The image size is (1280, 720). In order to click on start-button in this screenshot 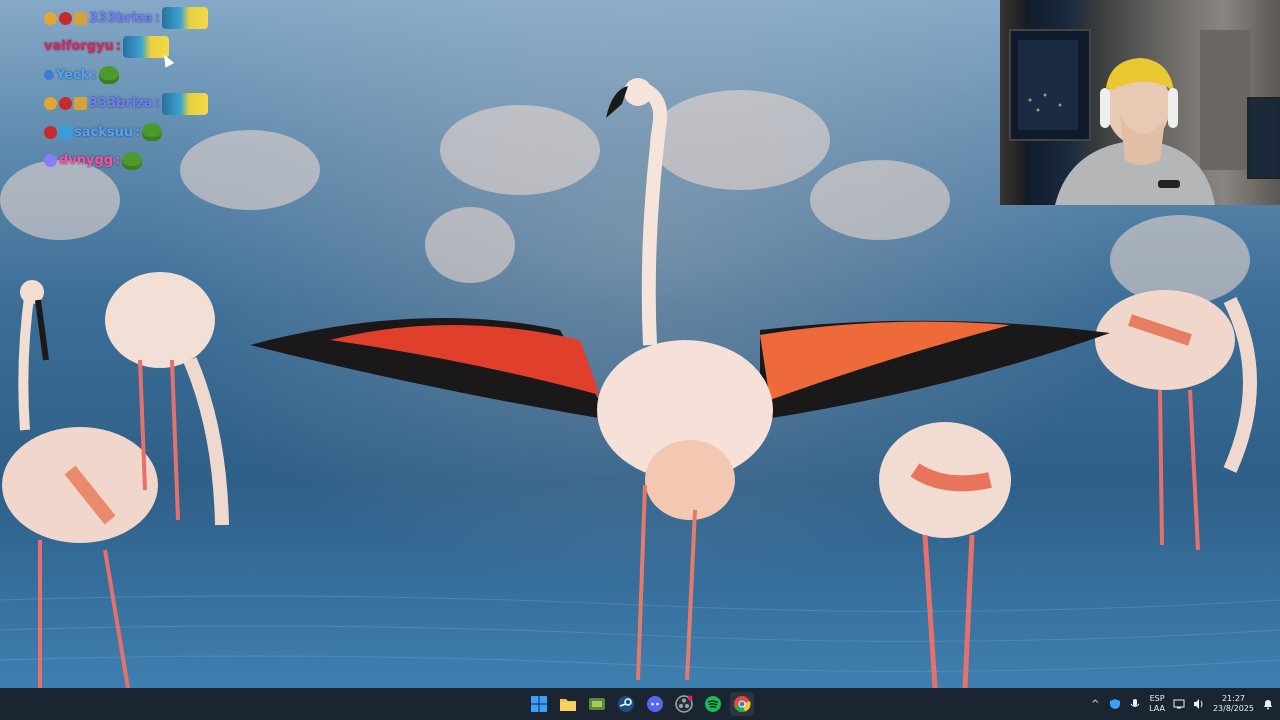, I will do `click(539, 704)`.